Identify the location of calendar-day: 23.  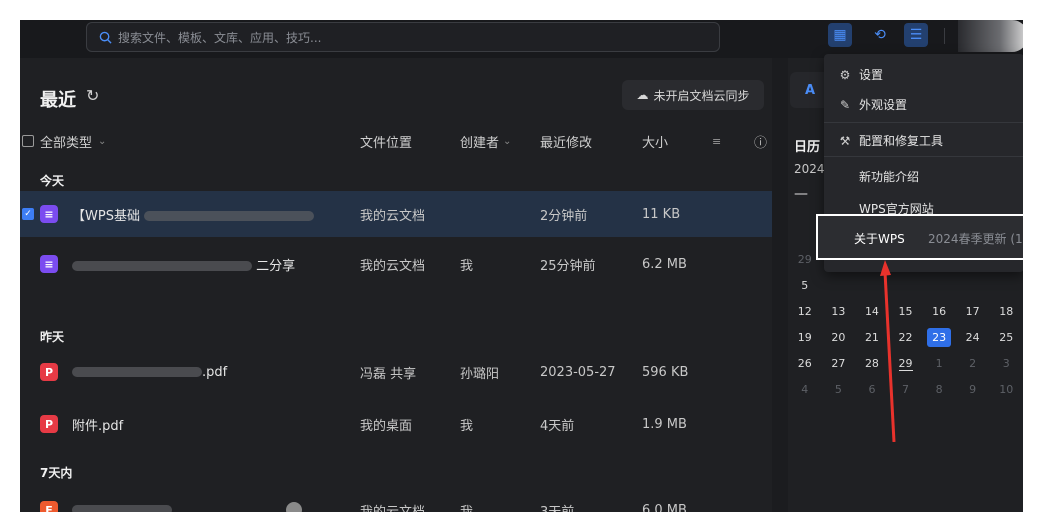
(939, 337).